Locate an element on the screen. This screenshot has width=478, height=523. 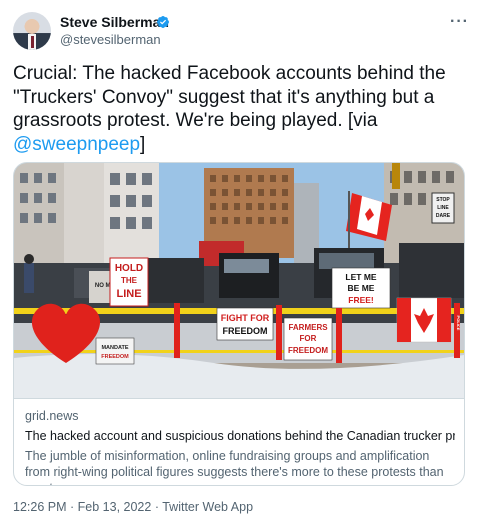
sign-stop-line-1: STOP is located at coordinates (443, 200).